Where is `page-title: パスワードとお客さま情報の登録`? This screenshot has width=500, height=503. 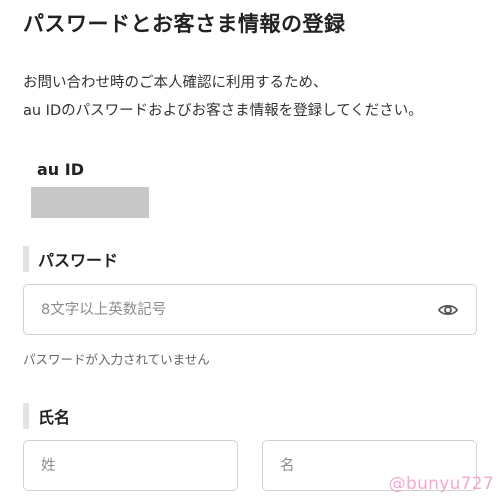
page-title: パスワードとお客さま情報の登録 is located at coordinates (184, 24).